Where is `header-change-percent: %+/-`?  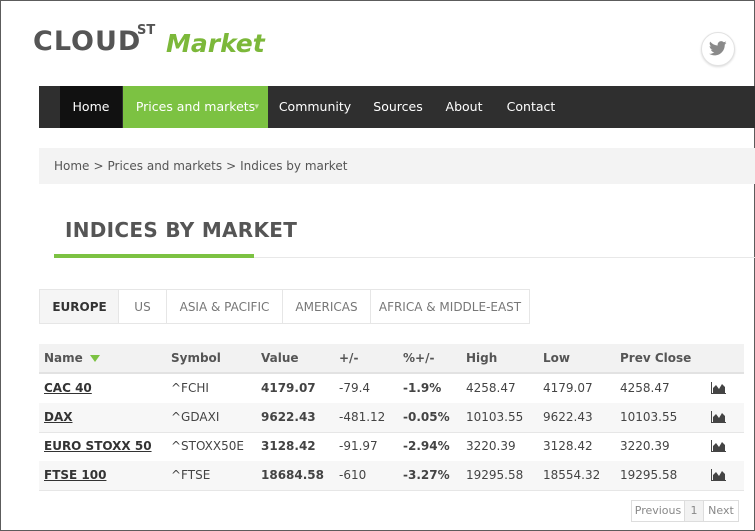 header-change-percent: %+/- is located at coordinates (418, 358).